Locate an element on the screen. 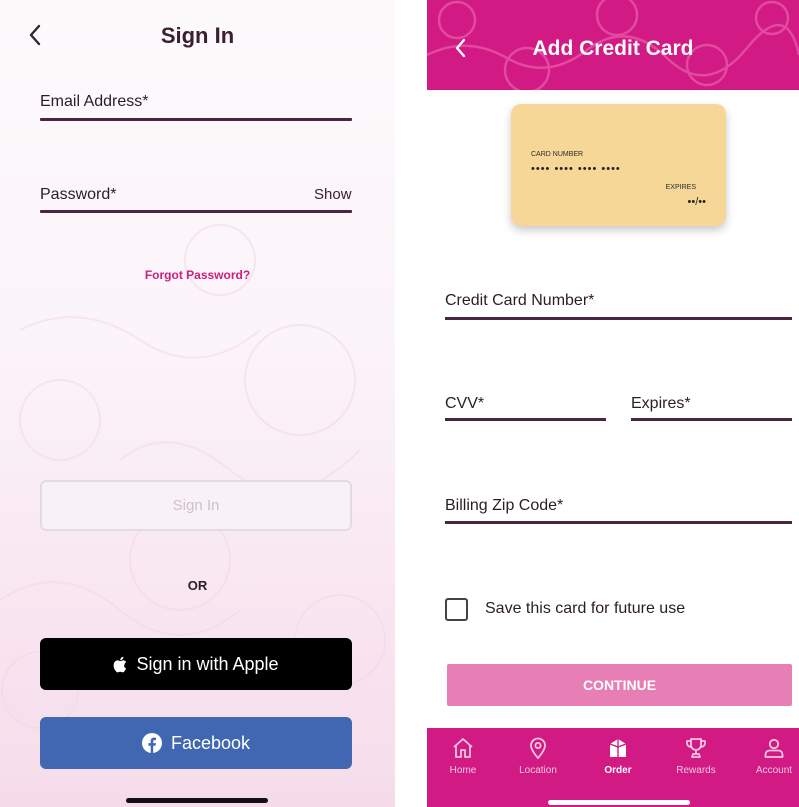 The height and width of the screenshot is (807, 799). tab-location-label: Location is located at coordinates (538, 770).